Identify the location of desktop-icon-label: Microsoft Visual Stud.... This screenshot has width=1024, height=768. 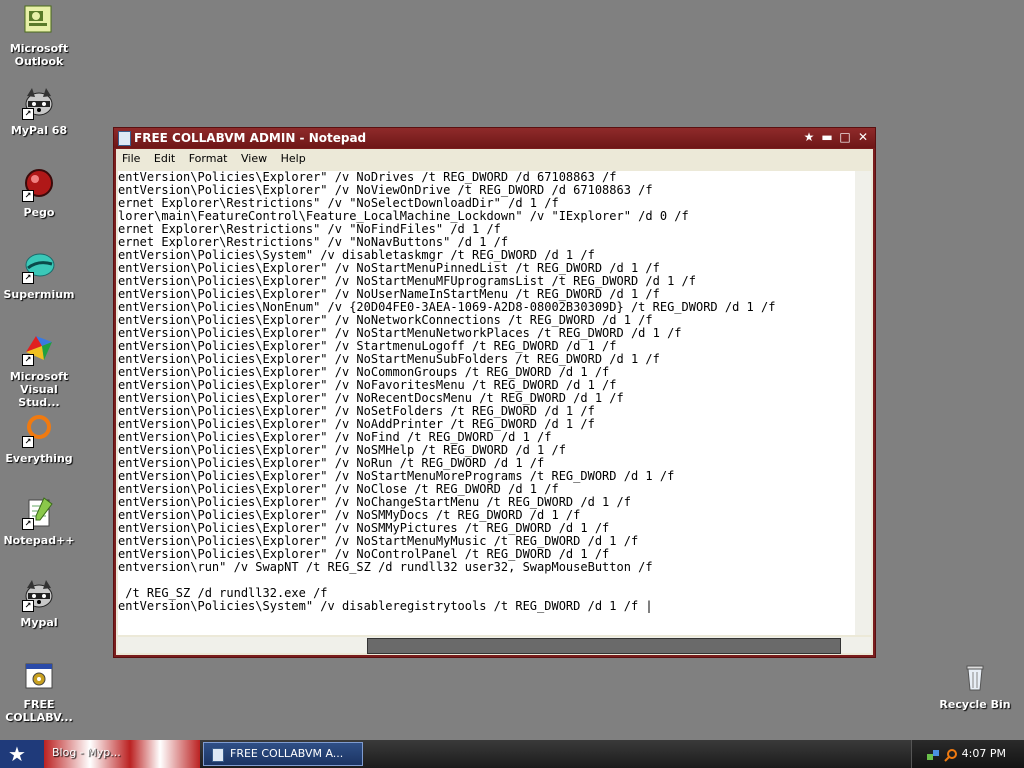
(39, 389).